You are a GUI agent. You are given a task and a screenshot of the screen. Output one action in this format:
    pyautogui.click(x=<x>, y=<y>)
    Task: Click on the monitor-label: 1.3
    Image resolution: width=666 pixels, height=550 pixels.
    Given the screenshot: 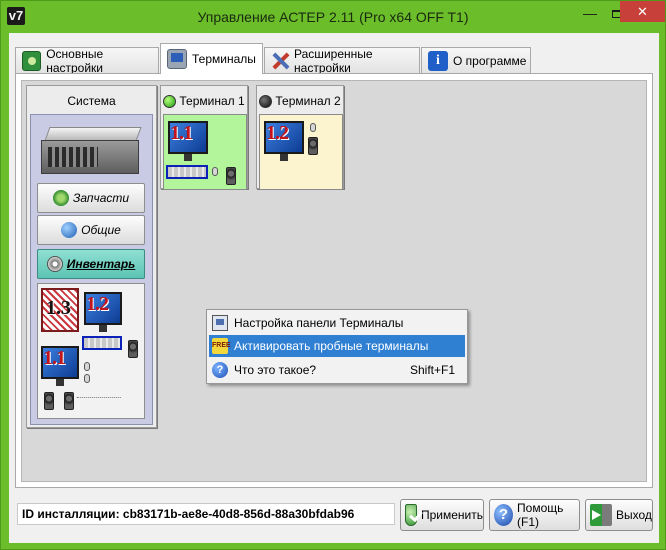 What is the action you would take?
    pyautogui.click(x=58, y=308)
    